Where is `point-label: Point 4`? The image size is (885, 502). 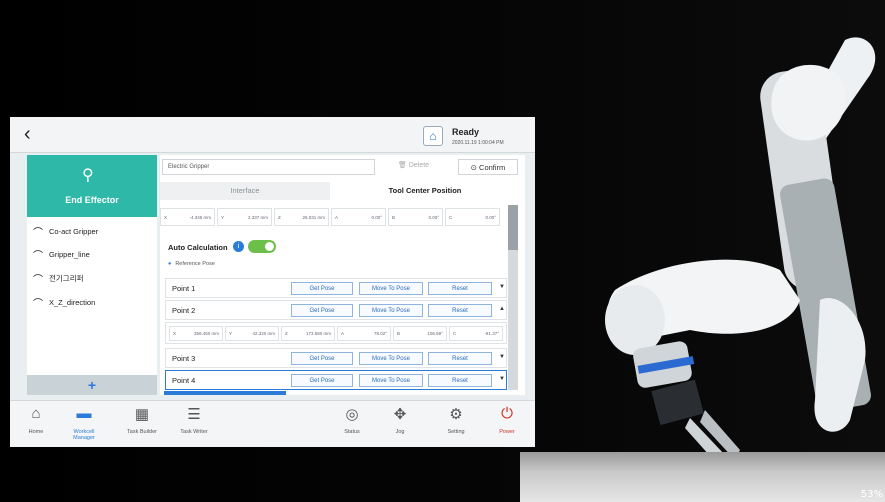 point-label: Point 4 is located at coordinates (184, 380).